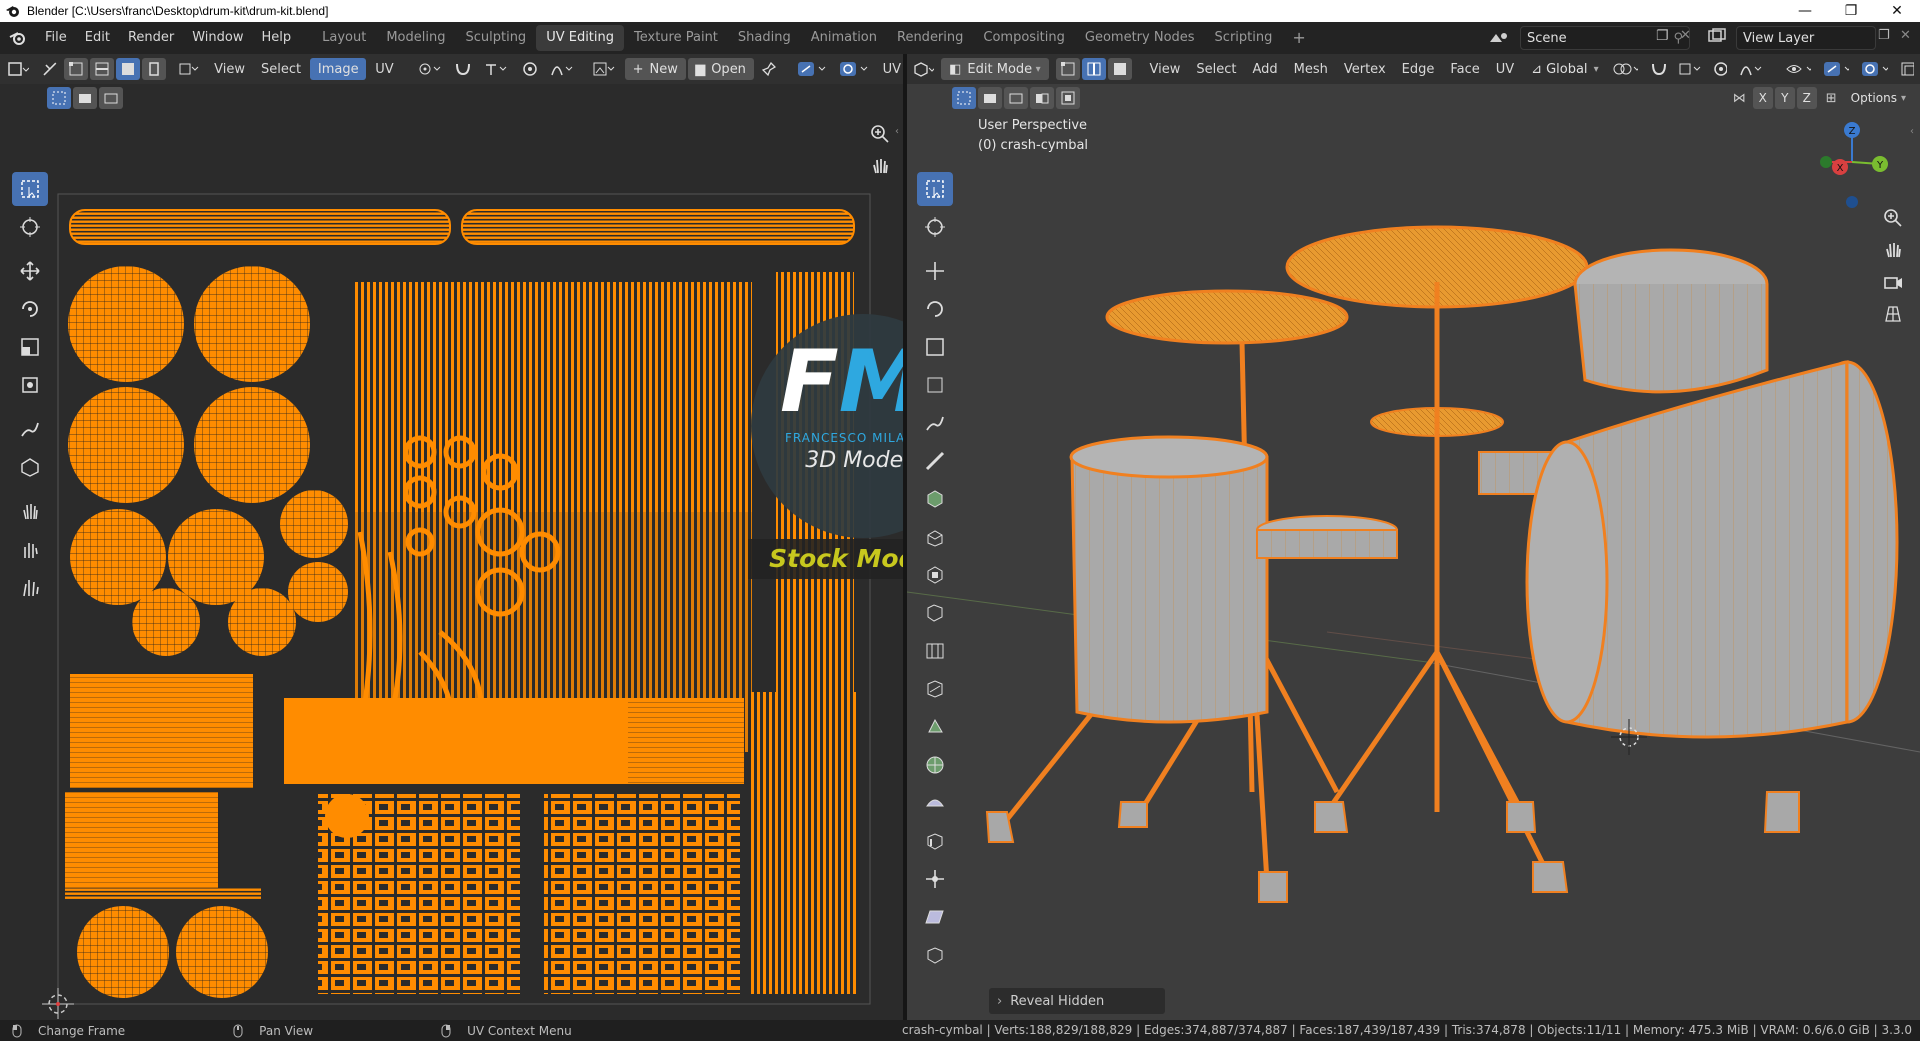 Image resolution: width=1920 pixels, height=1041 pixels. What do you see at coordinates (1852, 163) in the screenshot?
I see `navigation-gizmo: Z Y X` at bounding box center [1852, 163].